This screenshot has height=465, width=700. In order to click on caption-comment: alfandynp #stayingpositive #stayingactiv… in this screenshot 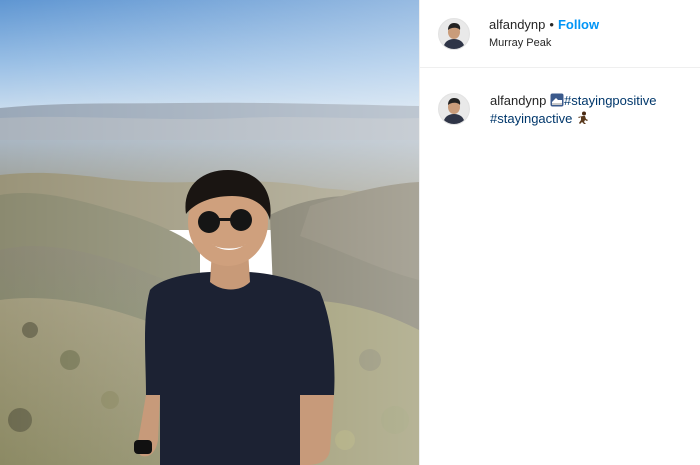, I will do `click(560, 98)`.